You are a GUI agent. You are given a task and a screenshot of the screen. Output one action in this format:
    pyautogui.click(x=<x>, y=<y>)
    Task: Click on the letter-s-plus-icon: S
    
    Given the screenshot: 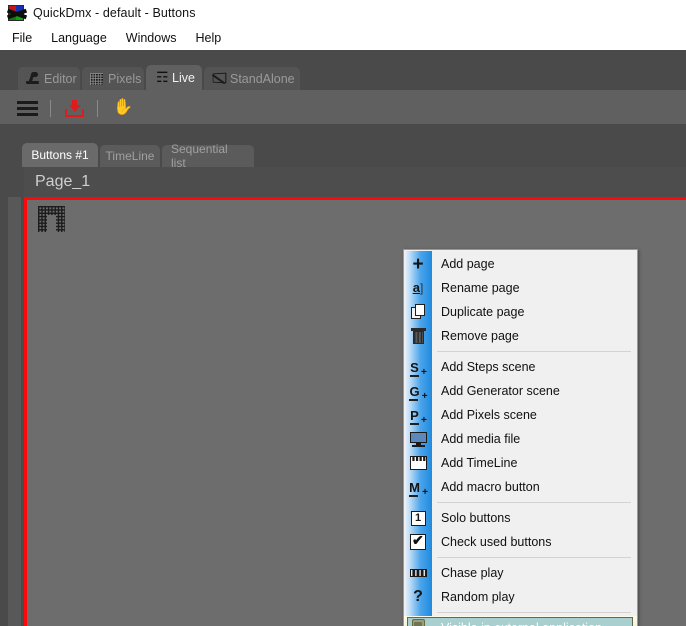 What is the action you would take?
    pyautogui.click(x=418, y=367)
    